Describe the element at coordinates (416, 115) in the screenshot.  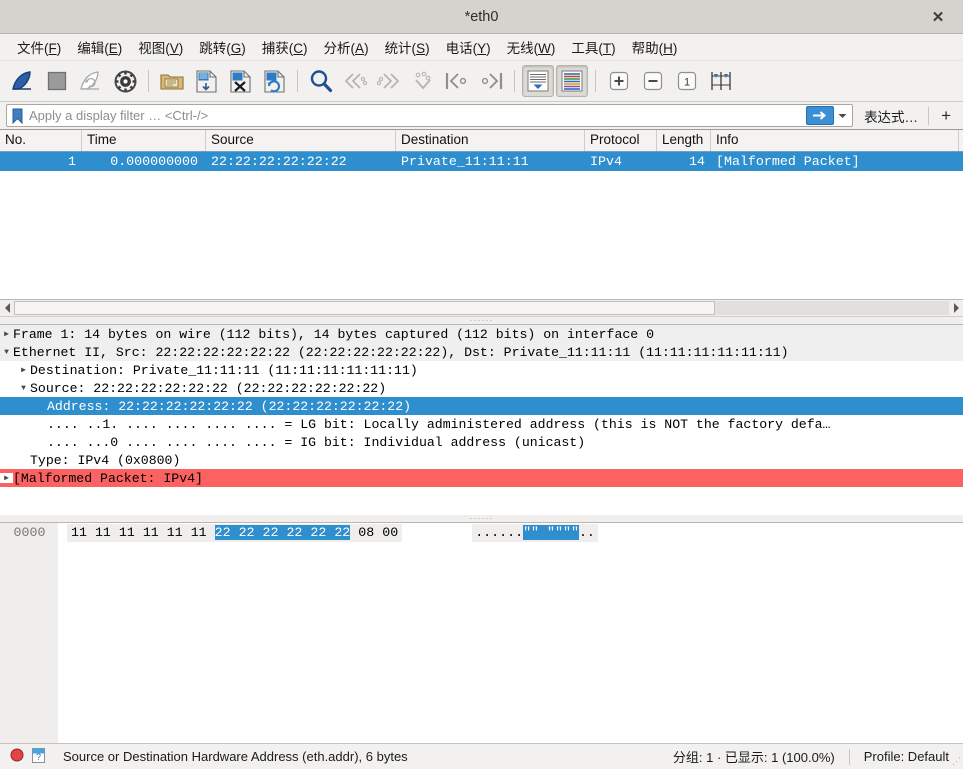
I see `search-input` at that location.